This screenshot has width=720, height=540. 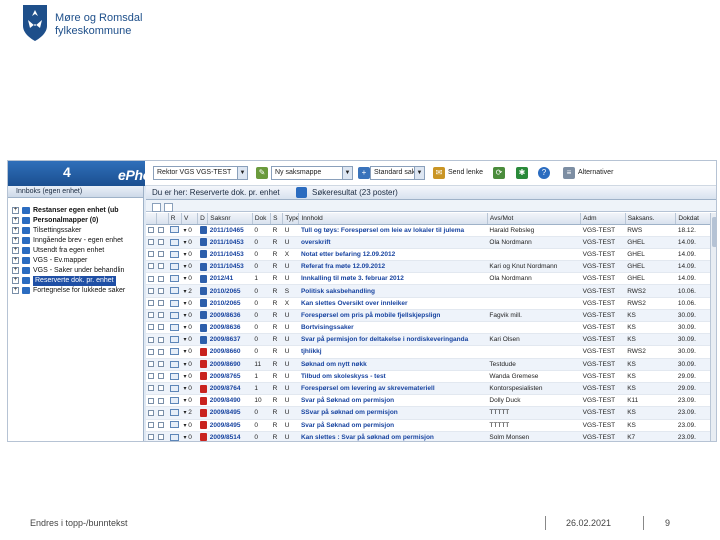 What do you see at coordinates (499, 173) in the screenshot?
I see `refresh-icon: ⟳` at bounding box center [499, 173].